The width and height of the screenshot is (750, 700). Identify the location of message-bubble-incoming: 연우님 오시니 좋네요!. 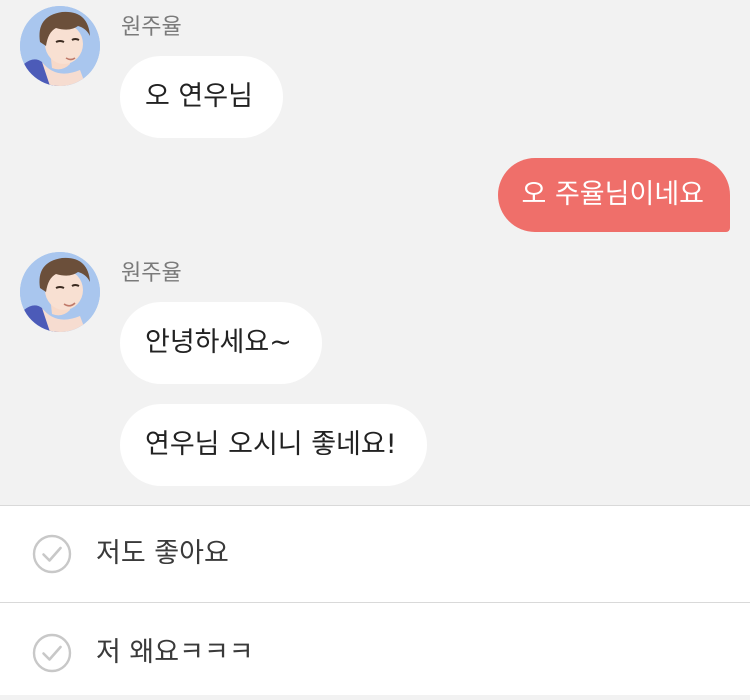
(273, 445).